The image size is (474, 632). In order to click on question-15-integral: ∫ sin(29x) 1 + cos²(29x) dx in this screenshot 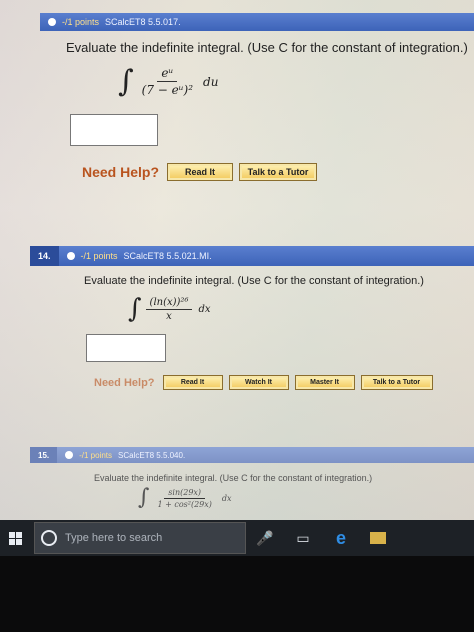, I will do `click(185, 498)`.